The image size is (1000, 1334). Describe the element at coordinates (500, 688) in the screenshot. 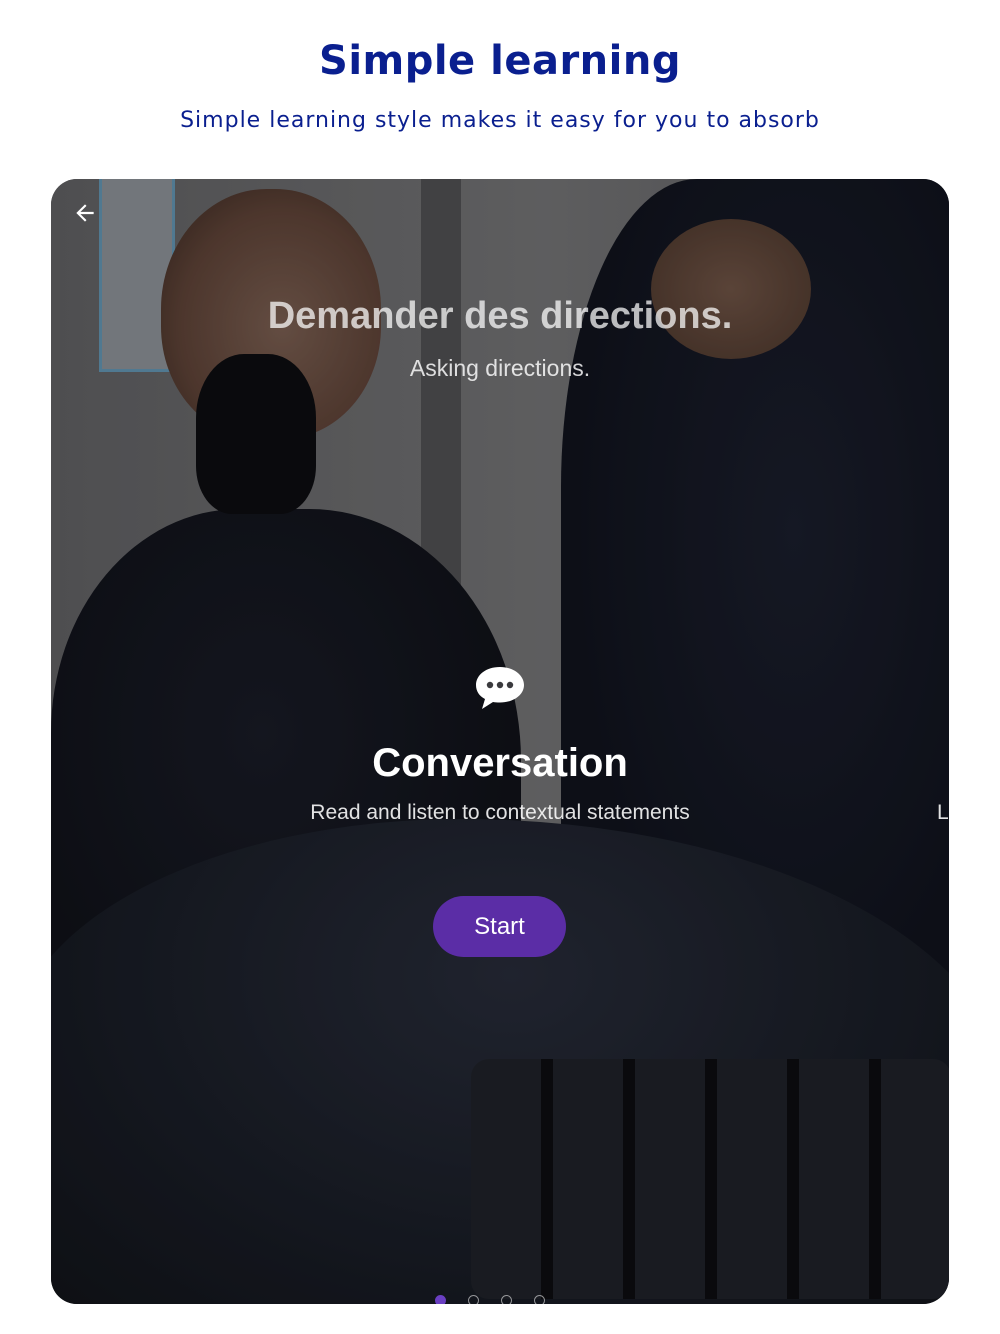

I see `chat-bubble-icon` at that location.